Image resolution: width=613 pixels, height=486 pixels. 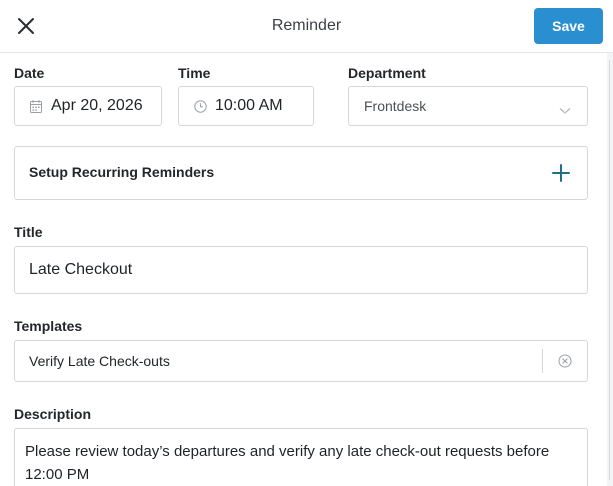 I want to click on time-field: 10:00 AM, so click(x=246, y=106).